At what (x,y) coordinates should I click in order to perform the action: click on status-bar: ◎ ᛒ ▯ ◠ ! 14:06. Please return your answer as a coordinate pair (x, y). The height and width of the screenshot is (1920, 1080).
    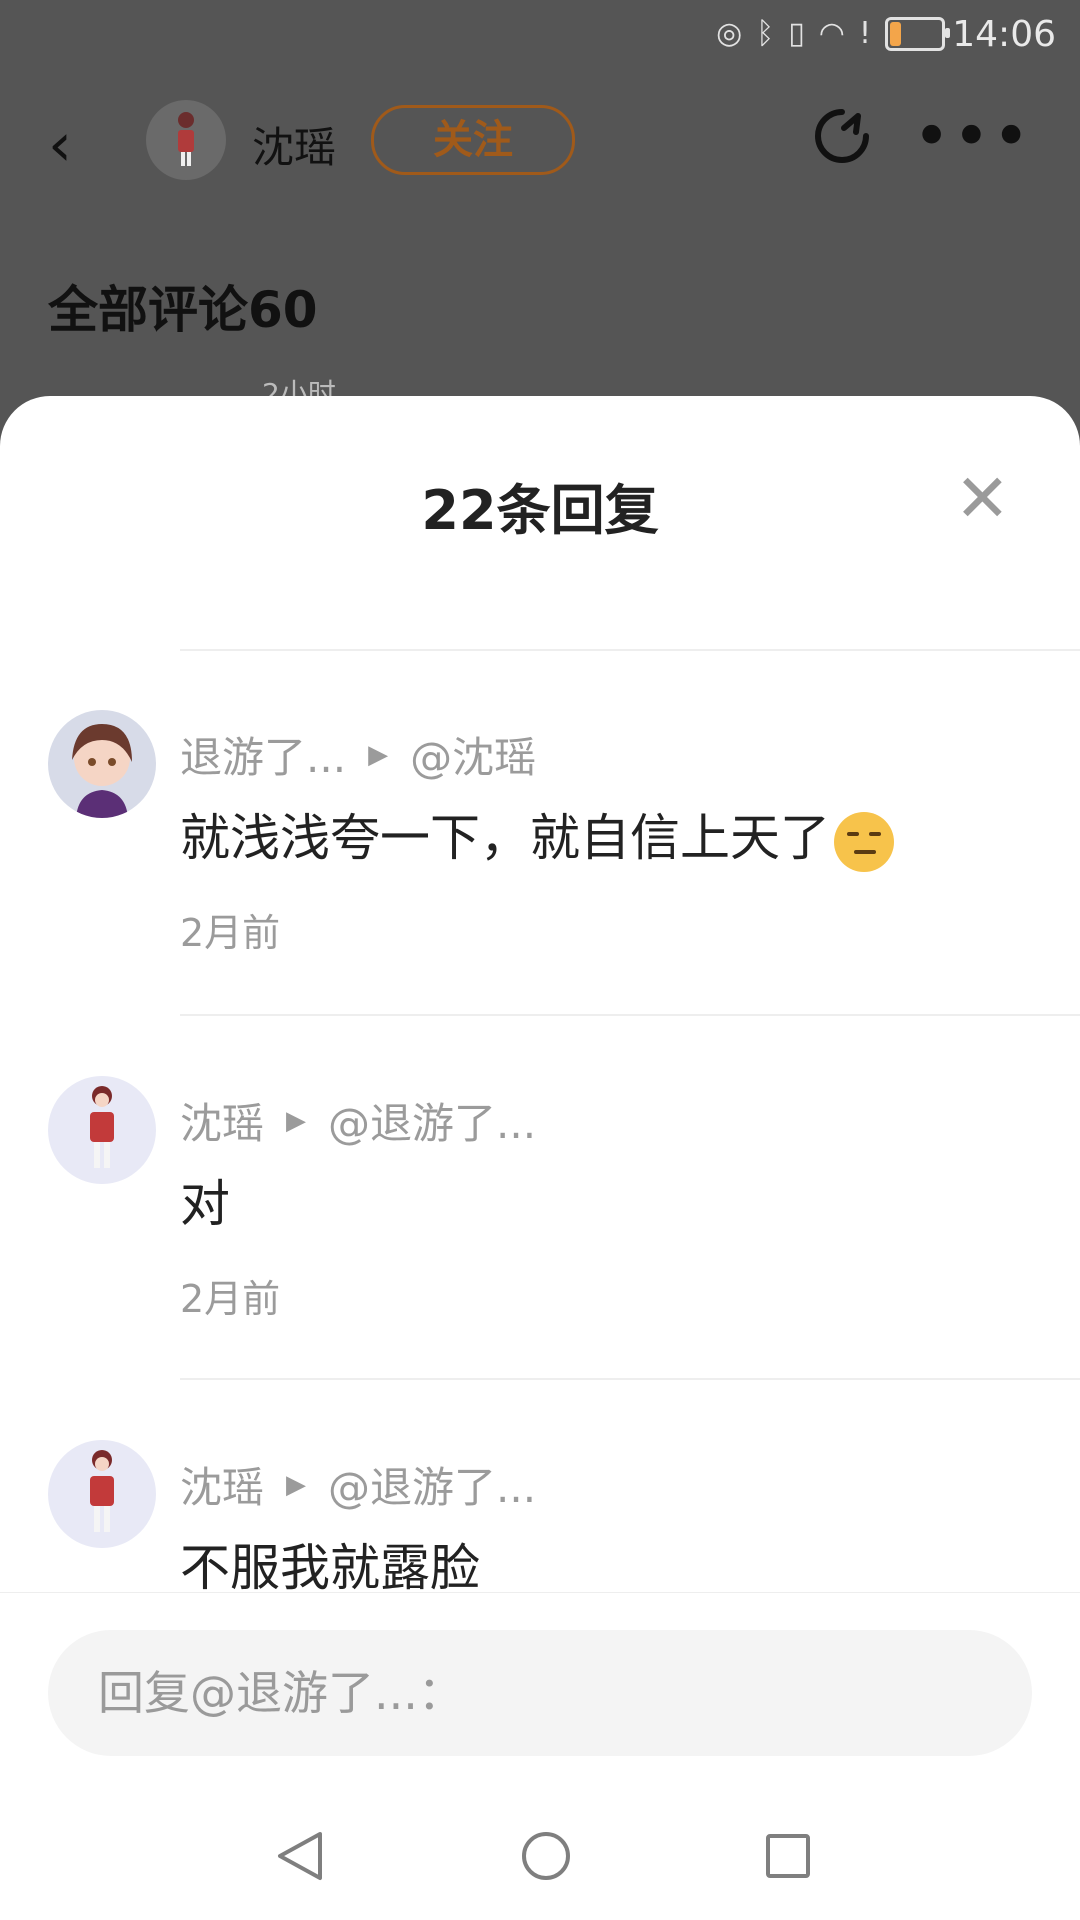
    Looking at the image, I should click on (540, 36).